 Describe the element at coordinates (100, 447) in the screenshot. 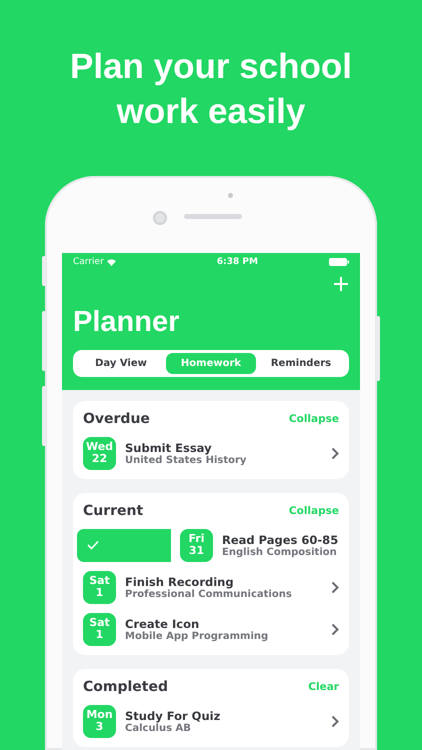

I see `badge-day: Wed` at that location.